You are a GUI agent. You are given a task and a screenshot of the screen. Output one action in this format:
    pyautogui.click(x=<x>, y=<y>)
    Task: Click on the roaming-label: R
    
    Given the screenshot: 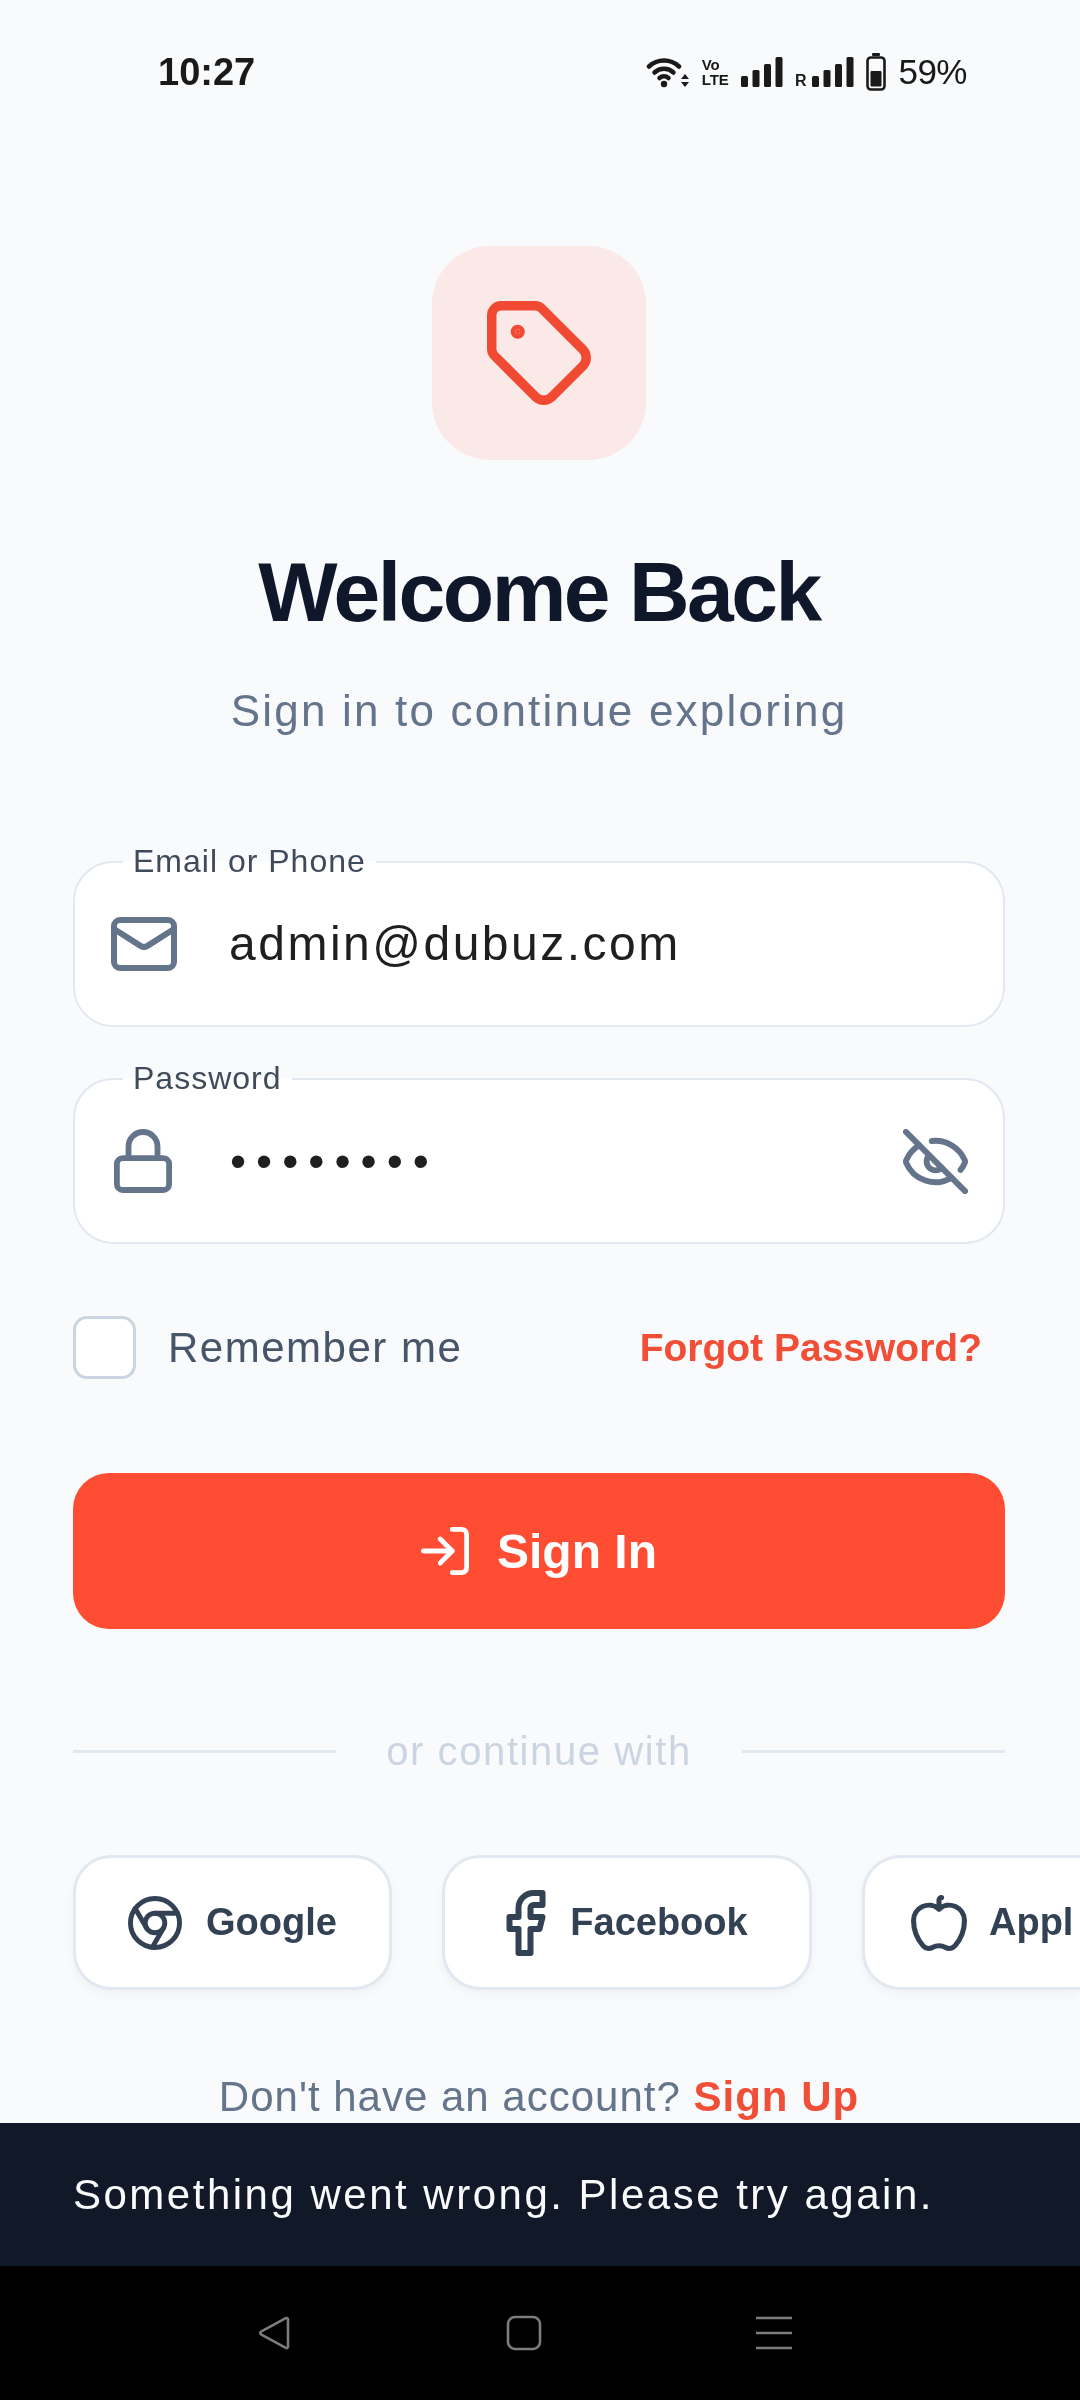 What is the action you would take?
    pyautogui.click(x=800, y=81)
    